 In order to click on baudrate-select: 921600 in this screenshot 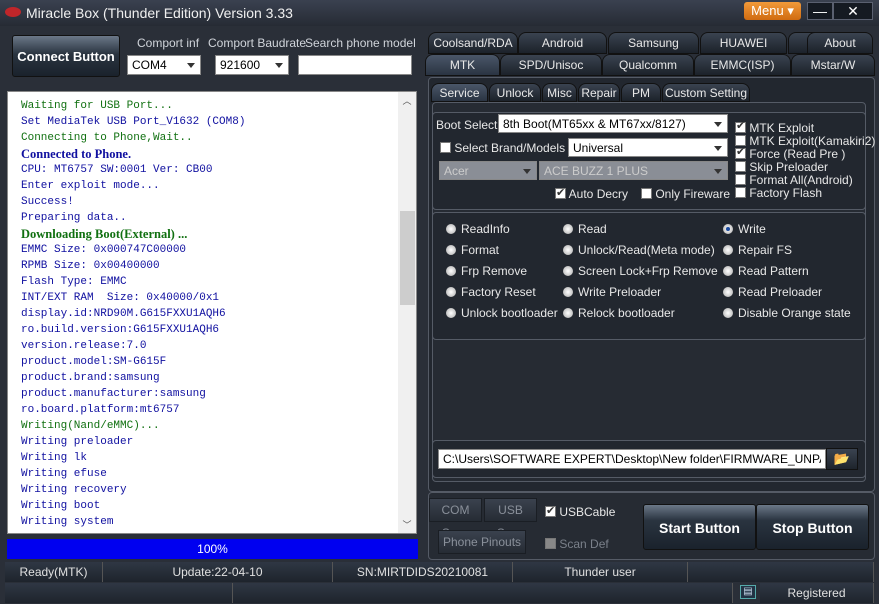, I will do `click(252, 65)`.